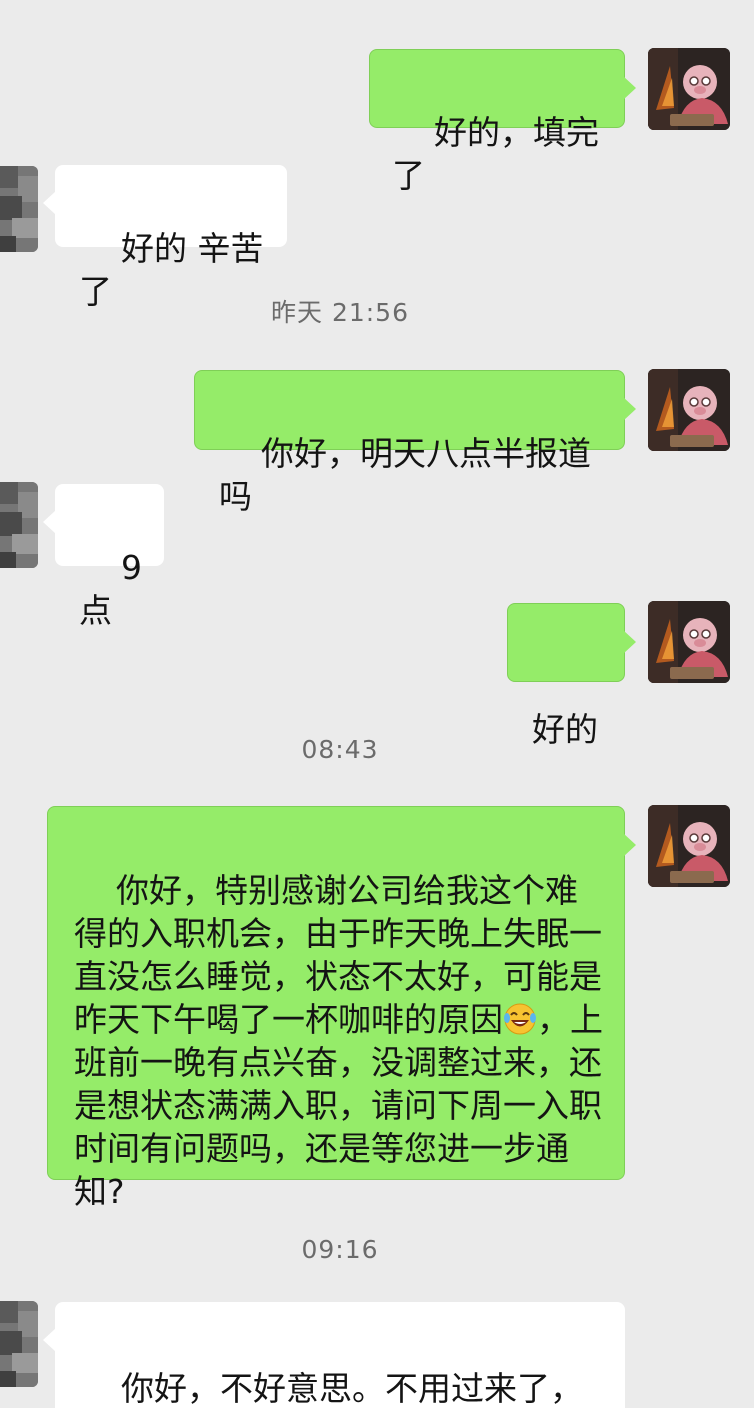 The height and width of the screenshot is (1408, 754). Describe the element at coordinates (340, 1249) in the screenshot. I see `timestamp: 09:16` at that location.